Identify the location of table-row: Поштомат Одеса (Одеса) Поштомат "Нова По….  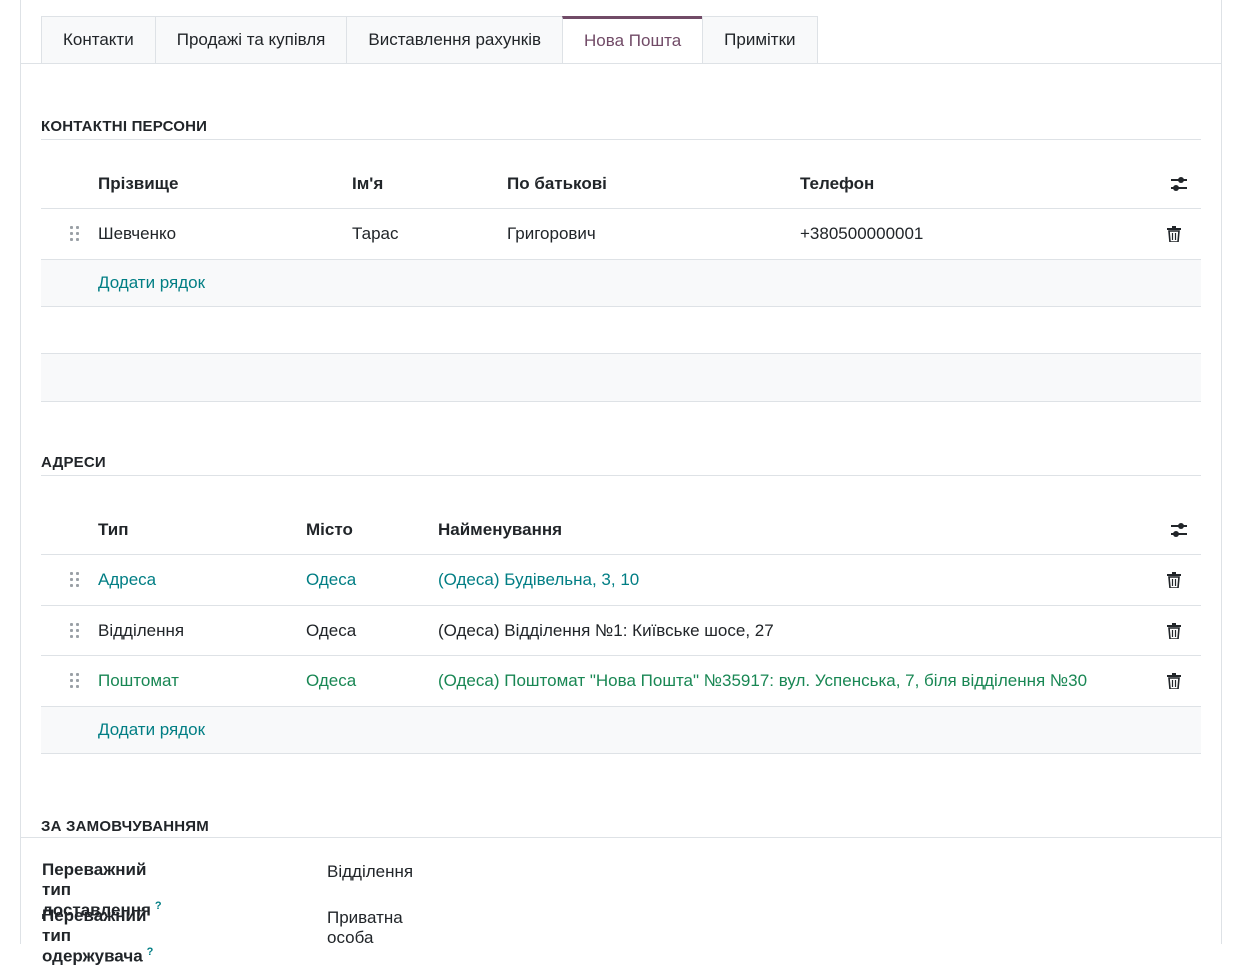
(621, 681).